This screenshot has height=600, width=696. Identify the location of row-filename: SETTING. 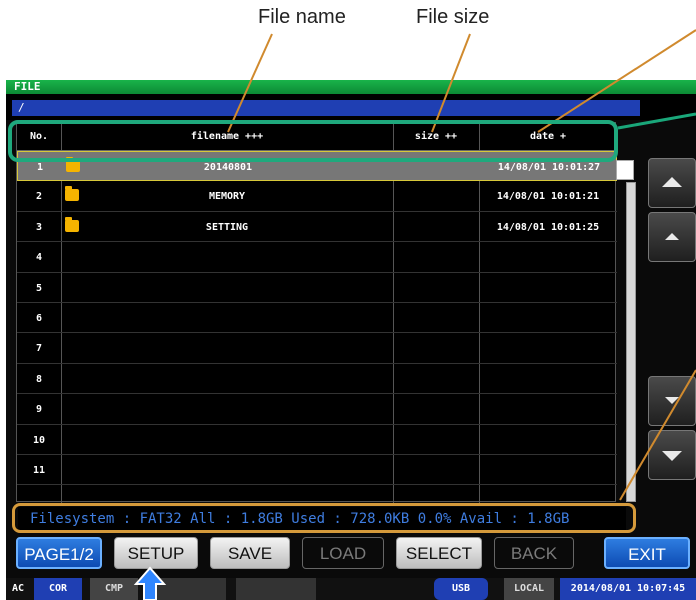
(227, 227).